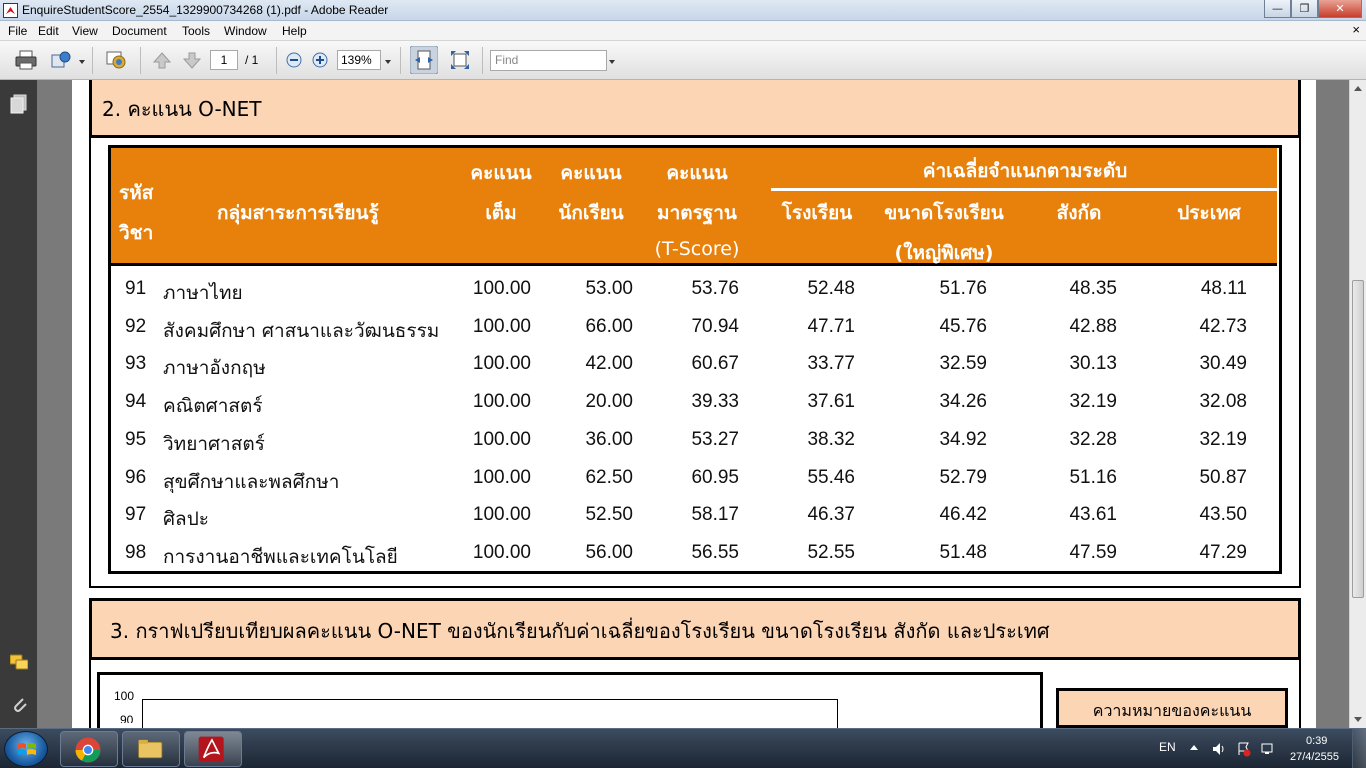 Image resolution: width=1366 pixels, height=768 pixels. I want to click on cell-size: 52.79, so click(963, 477).